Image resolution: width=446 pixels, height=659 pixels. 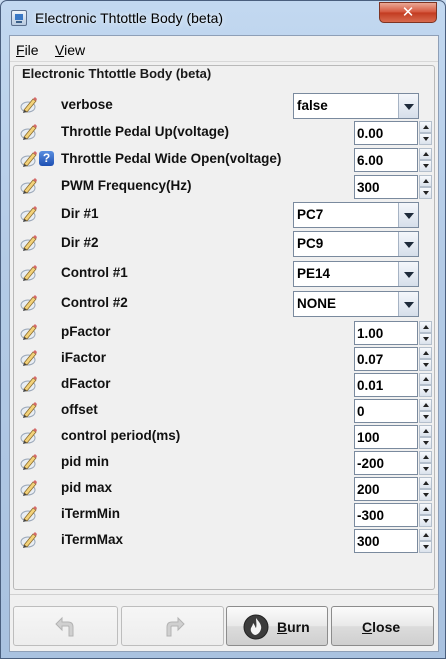 What do you see at coordinates (27, 50) in the screenshot?
I see `menu-file: File` at bounding box center [27, 50].